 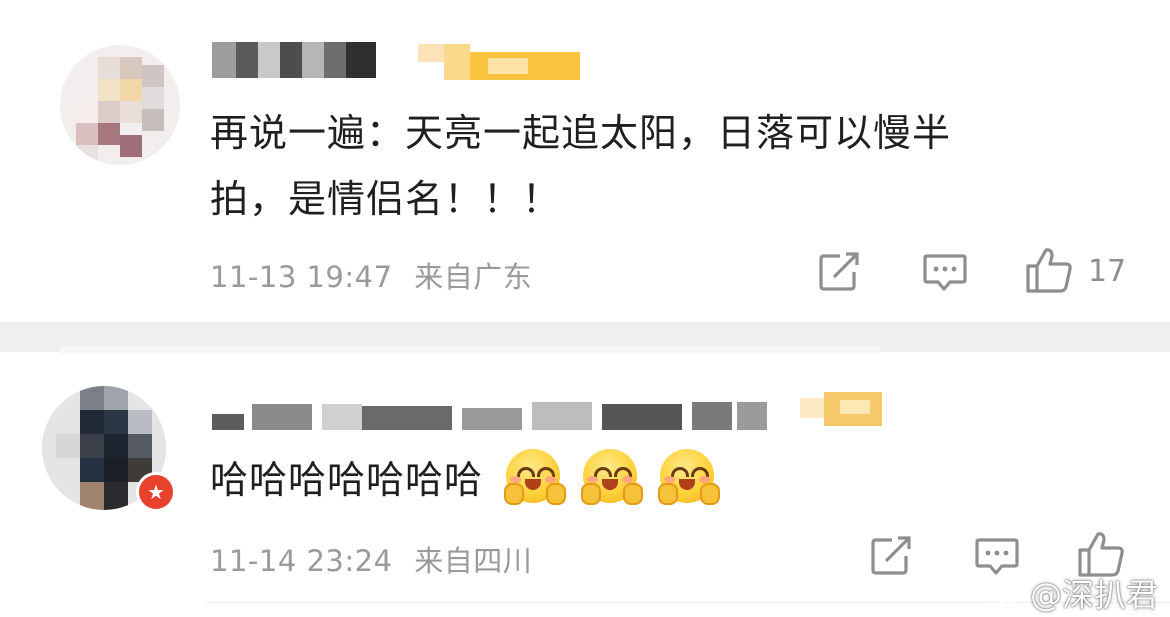 What do you see at coordinates (386, 199) in the screenshot?
I see `comment-text-line: 拍，是情侣名！！！` at bounding box center [386, 199].